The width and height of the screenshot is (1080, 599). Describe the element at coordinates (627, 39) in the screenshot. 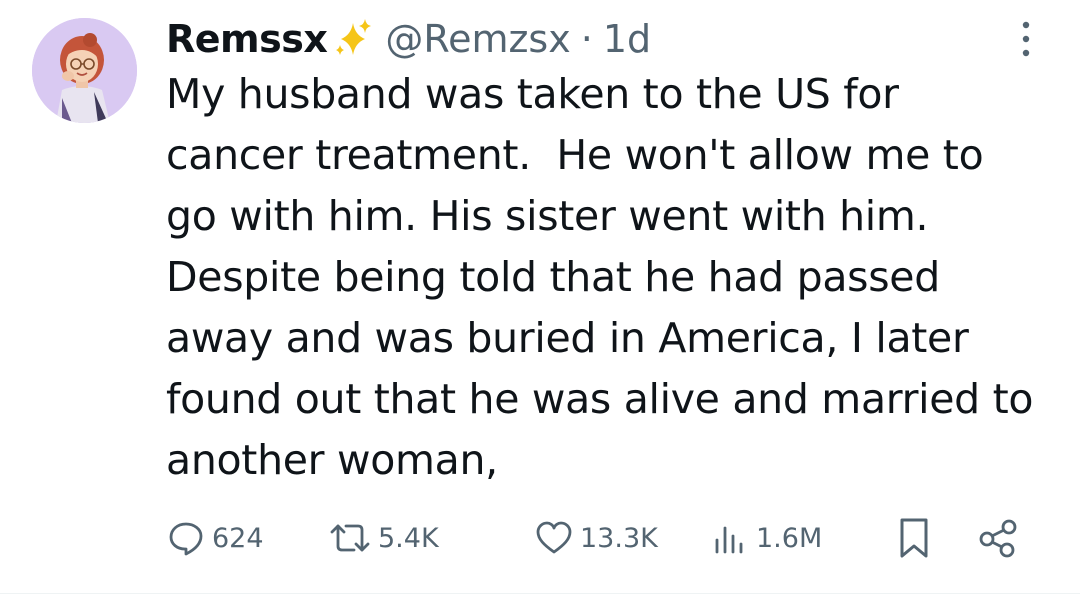

I see `timestamp: 1d` at that location.